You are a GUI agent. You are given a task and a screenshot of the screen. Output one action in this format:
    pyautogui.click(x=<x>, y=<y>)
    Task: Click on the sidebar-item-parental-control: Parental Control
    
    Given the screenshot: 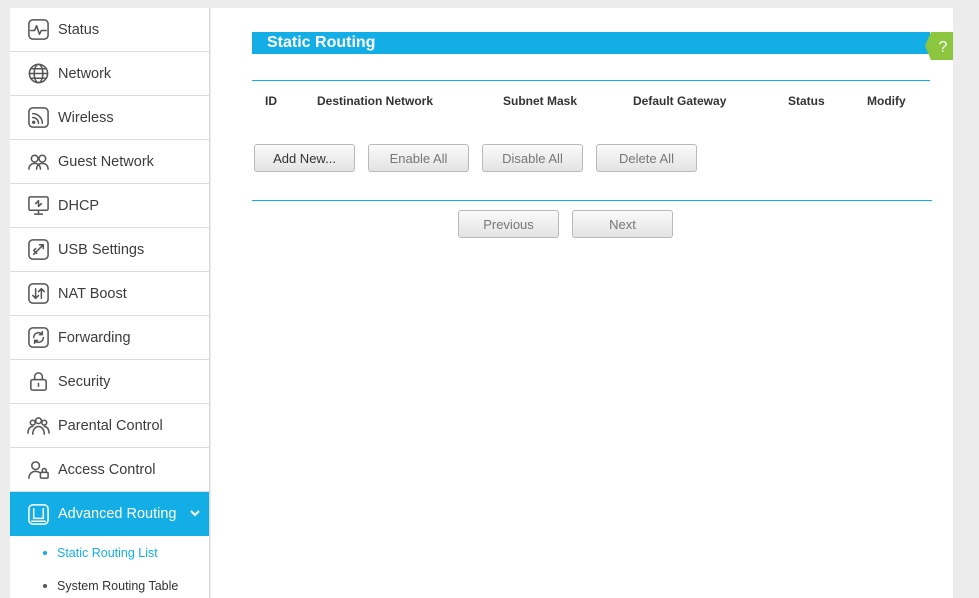 What is the action you would take?
    pyautogui.click(x=109, y=426)
    